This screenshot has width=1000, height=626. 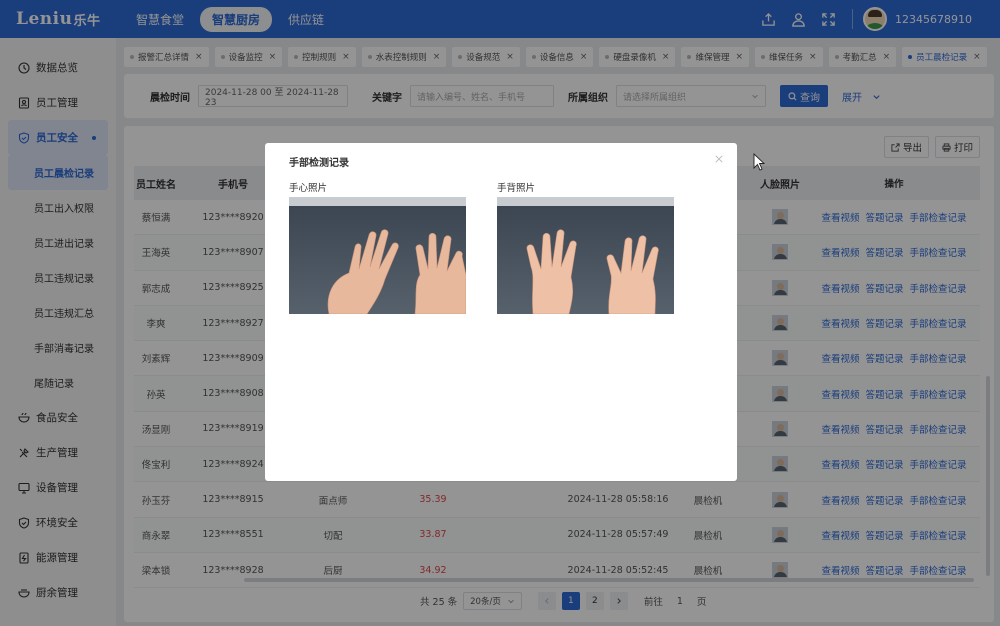 What do you see at coordinates (319, 163) in the screenshot?
I see `modal-title: 手部检测记录` at bounding box center [319, 163].